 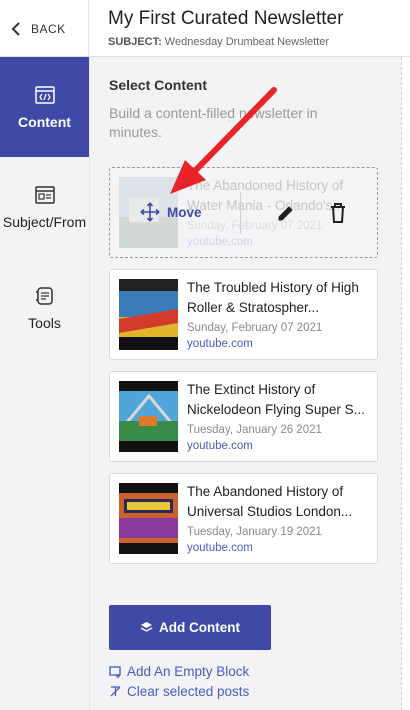 What do you see at coordinates (44, 107) in the screenshot?
I see `sidebar-item-content: Content` at bounding box center [44, 107].